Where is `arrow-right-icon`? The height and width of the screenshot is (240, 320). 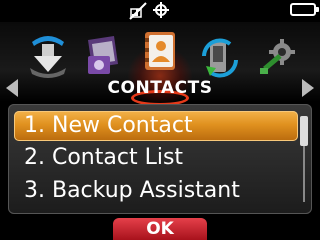 arrow-right-icon is located at coordinates (308, 88).